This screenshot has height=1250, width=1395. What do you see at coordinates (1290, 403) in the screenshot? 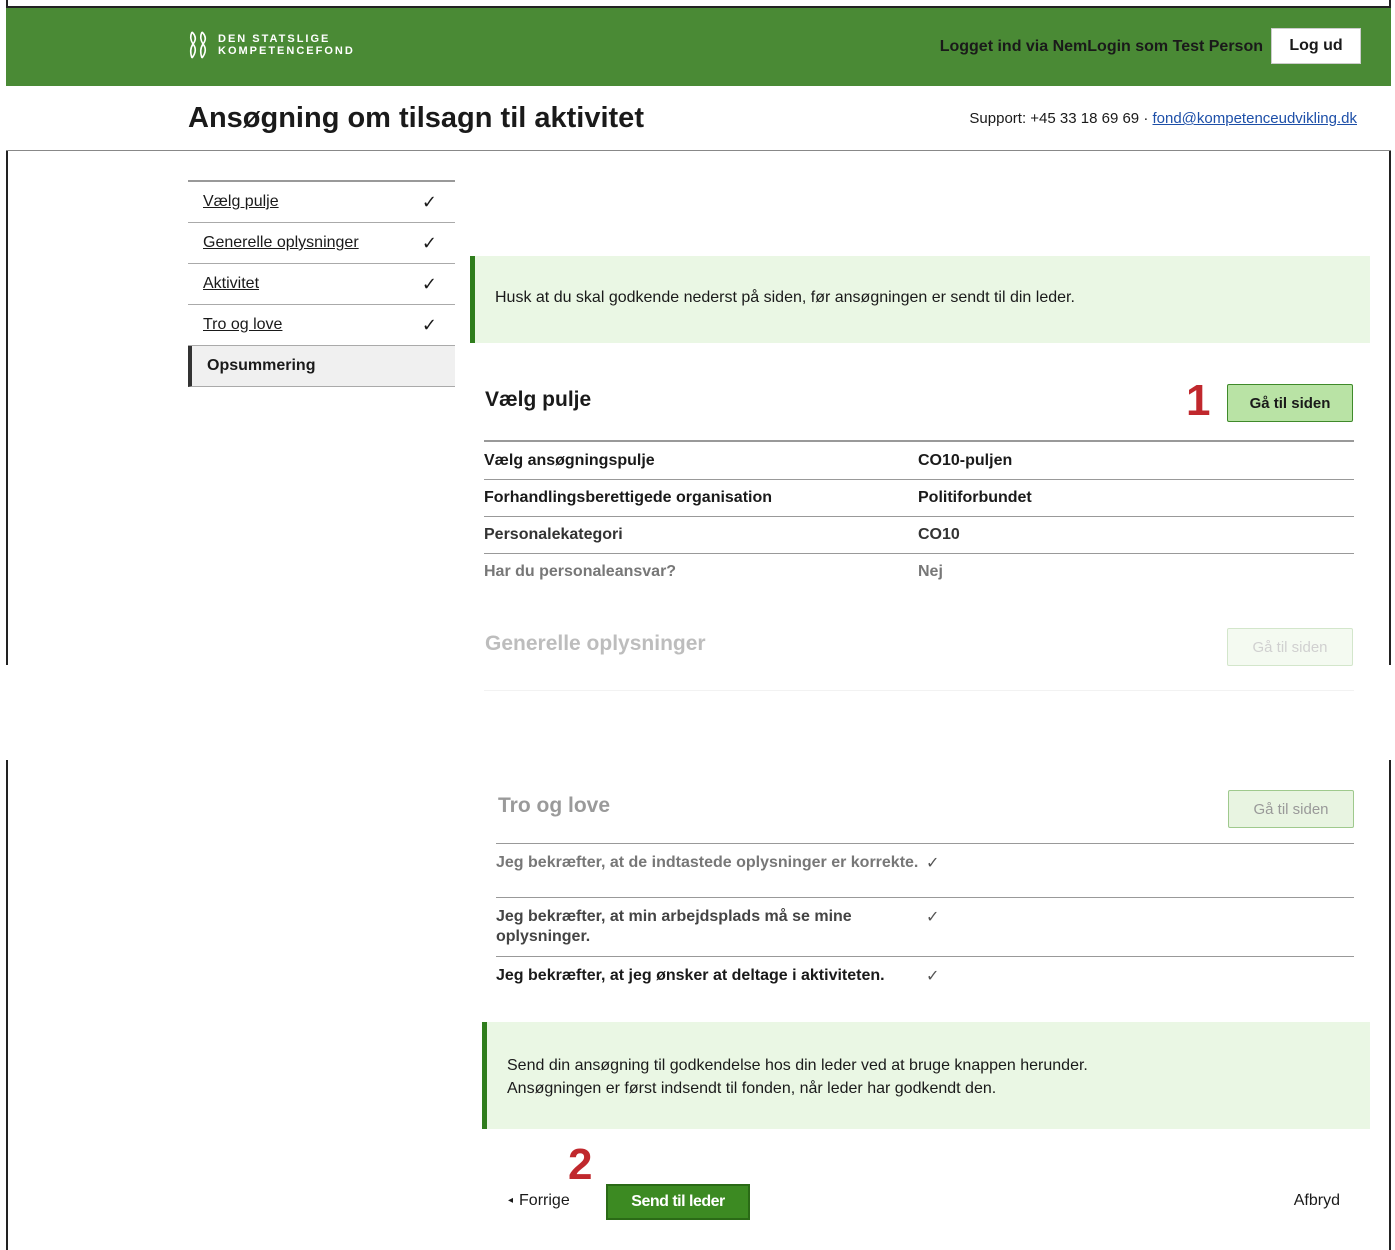
I see `goto-page-button-pulje: Gå til siden` at bounding box center [1290, 403].